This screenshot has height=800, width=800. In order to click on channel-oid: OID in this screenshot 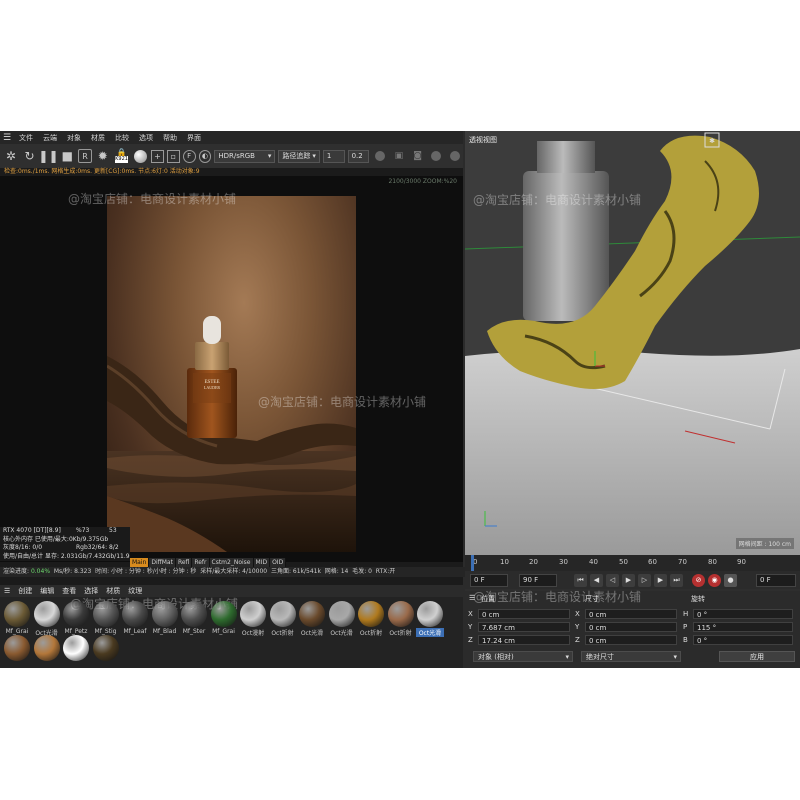, I will do `click(278, 562)`.